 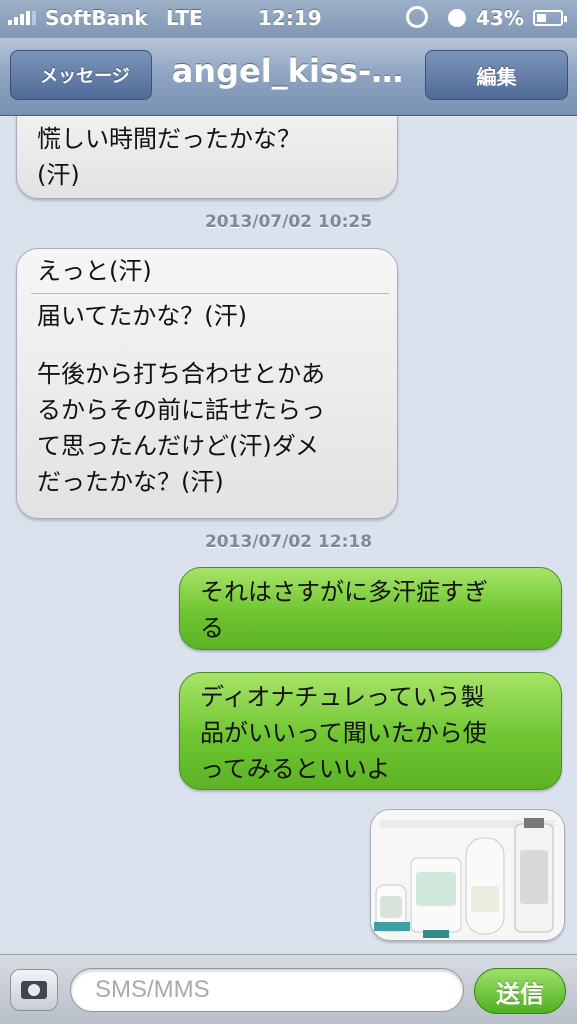 What do you see at coordinates (210, 293) in the screenshot?
I see `message-divider` at bounding box center [210, 293].